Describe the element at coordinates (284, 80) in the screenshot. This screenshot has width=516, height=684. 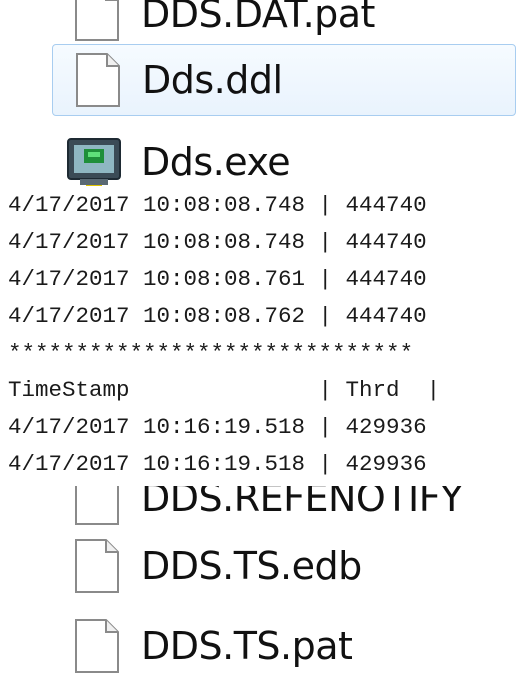
I see `file-row-dds-ddl: Dds.ddl` at that location.